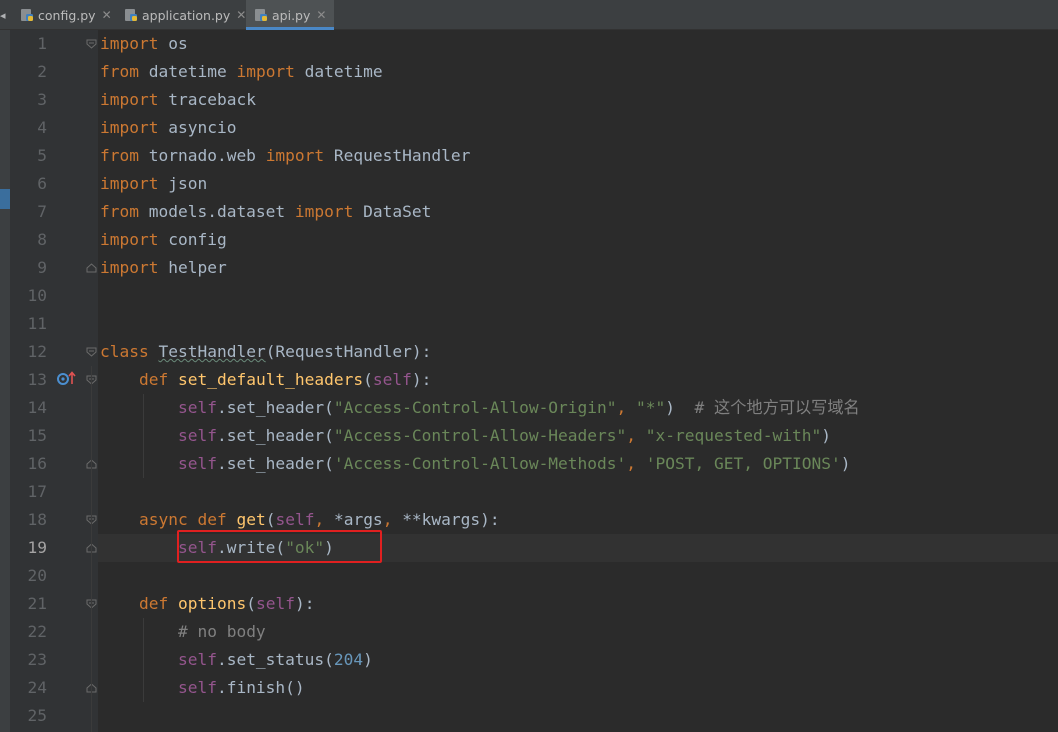 The width and height of the screenshot is (1058, 732). Describe the element at coordinates (221, 631) in the screenshot. I see `code-line-22: # no body` at that location.